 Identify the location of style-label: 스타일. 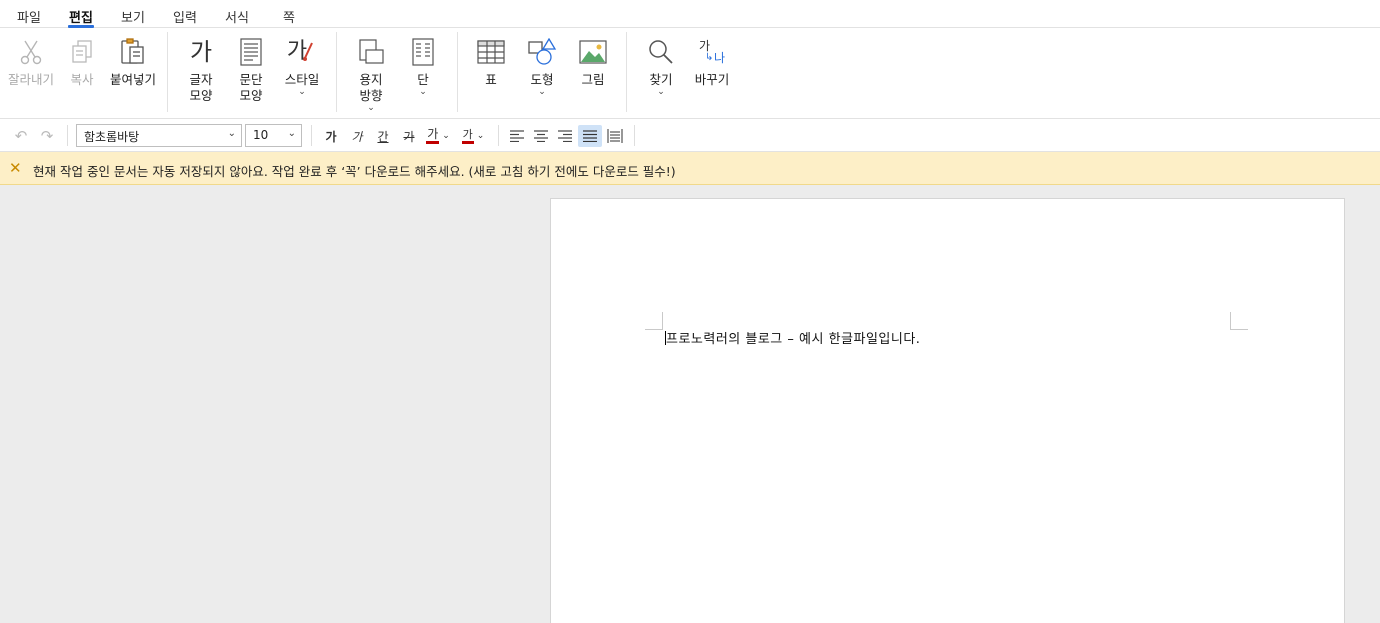
(302, 79).